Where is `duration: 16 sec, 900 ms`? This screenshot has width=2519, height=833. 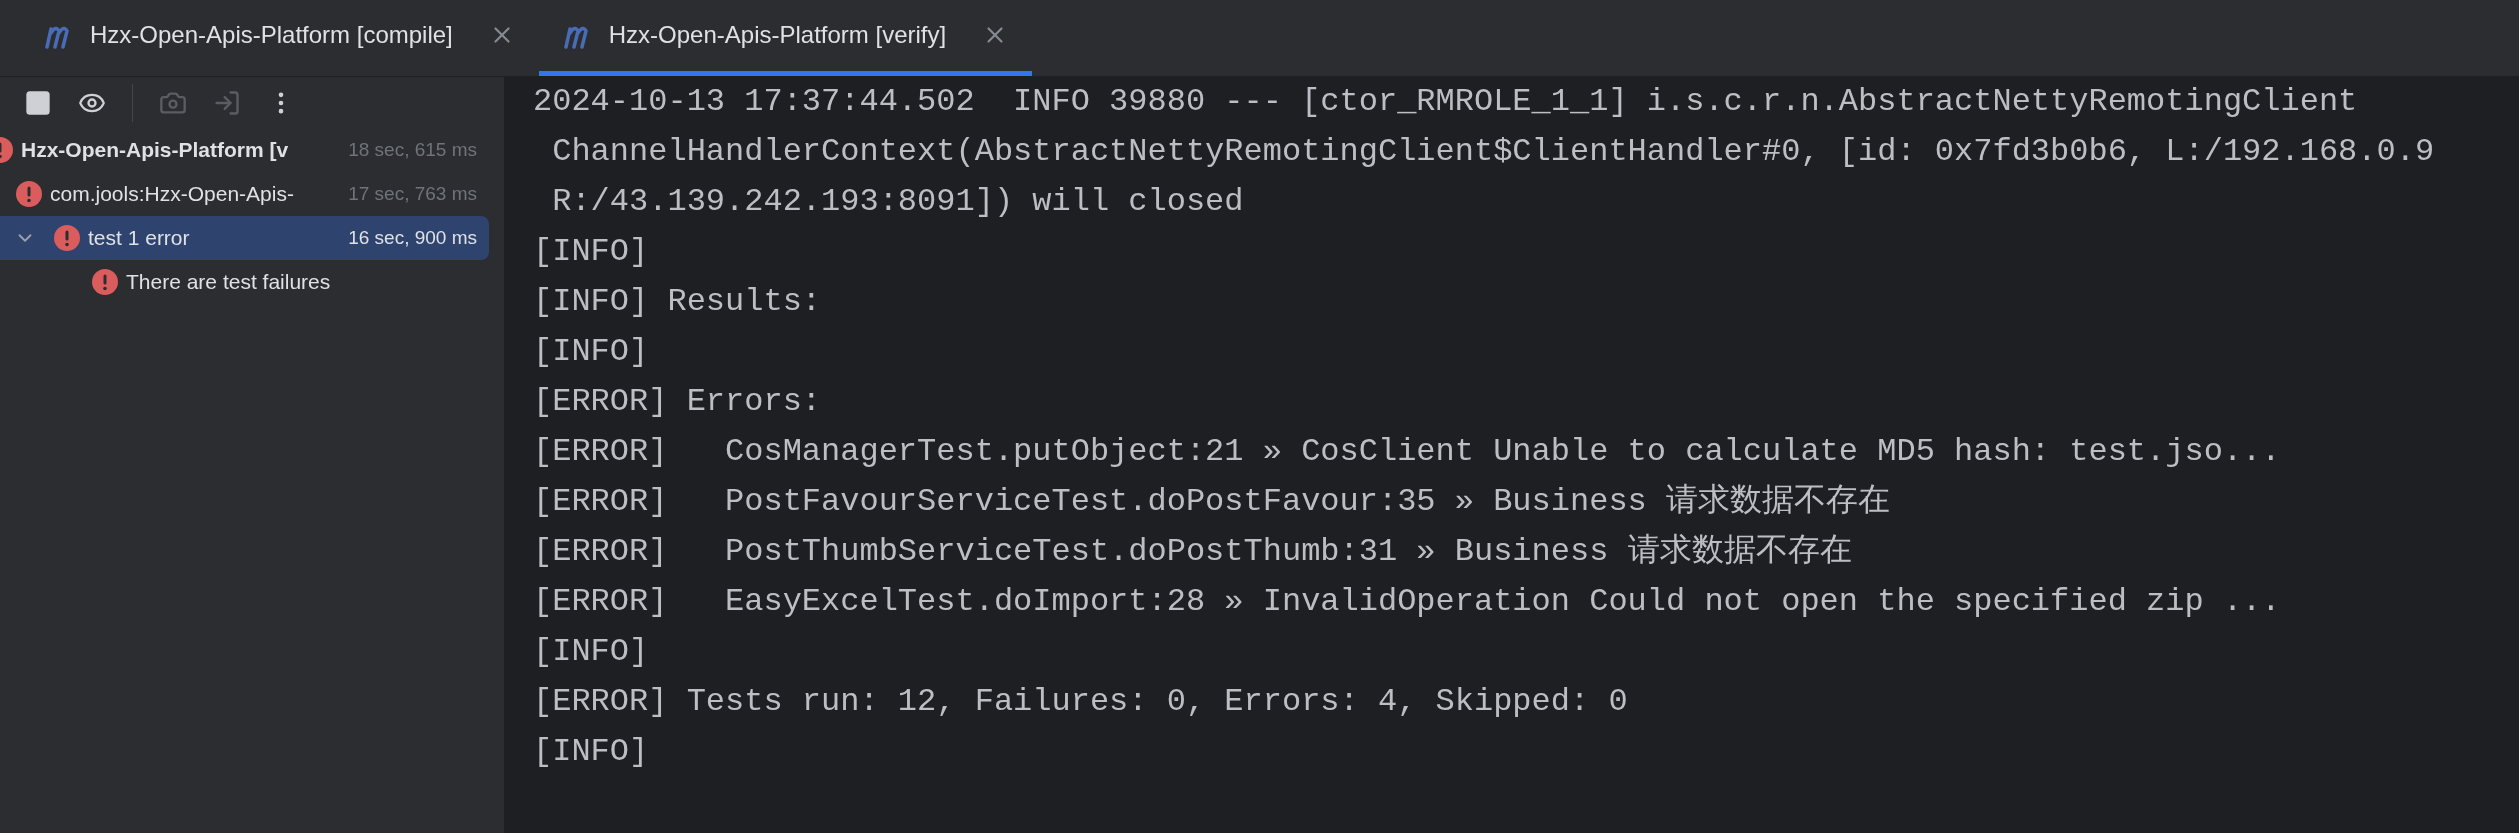 duration: 16 sec, 900 ms is located at coordinates (412, 237).